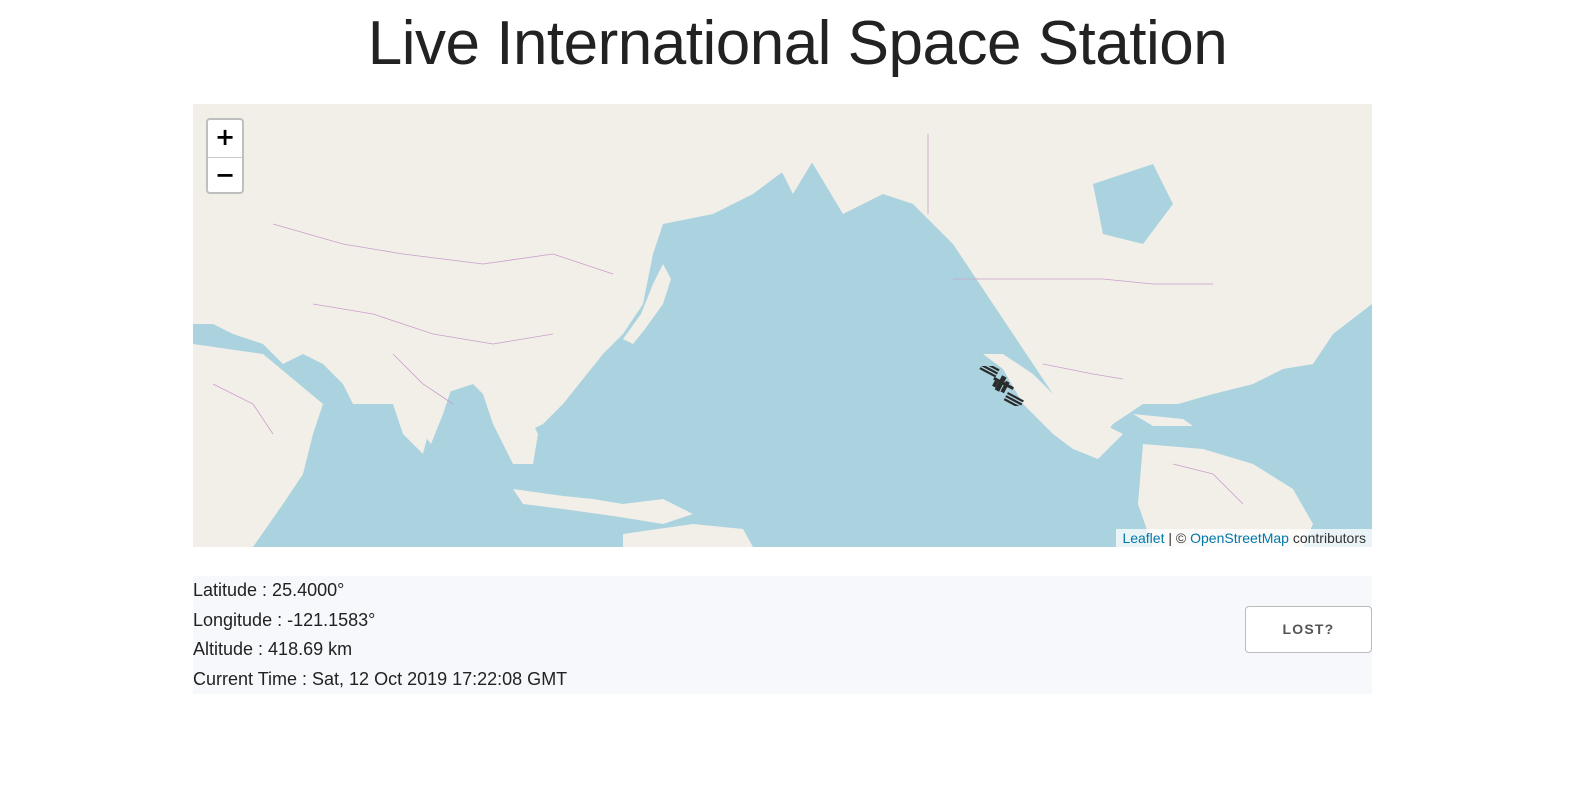  Describe the element at coordinates (797, 43) in the screenshot. I see `page-title: Live International Space Station` at that location.